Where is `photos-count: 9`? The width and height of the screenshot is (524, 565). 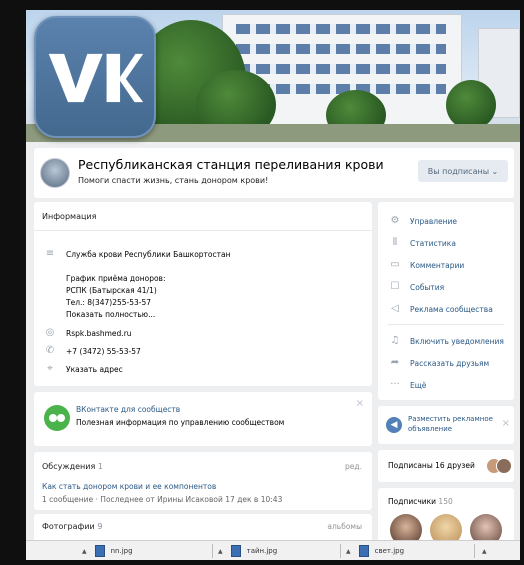 photos-count: 9 is located at coordinates (100, 526).